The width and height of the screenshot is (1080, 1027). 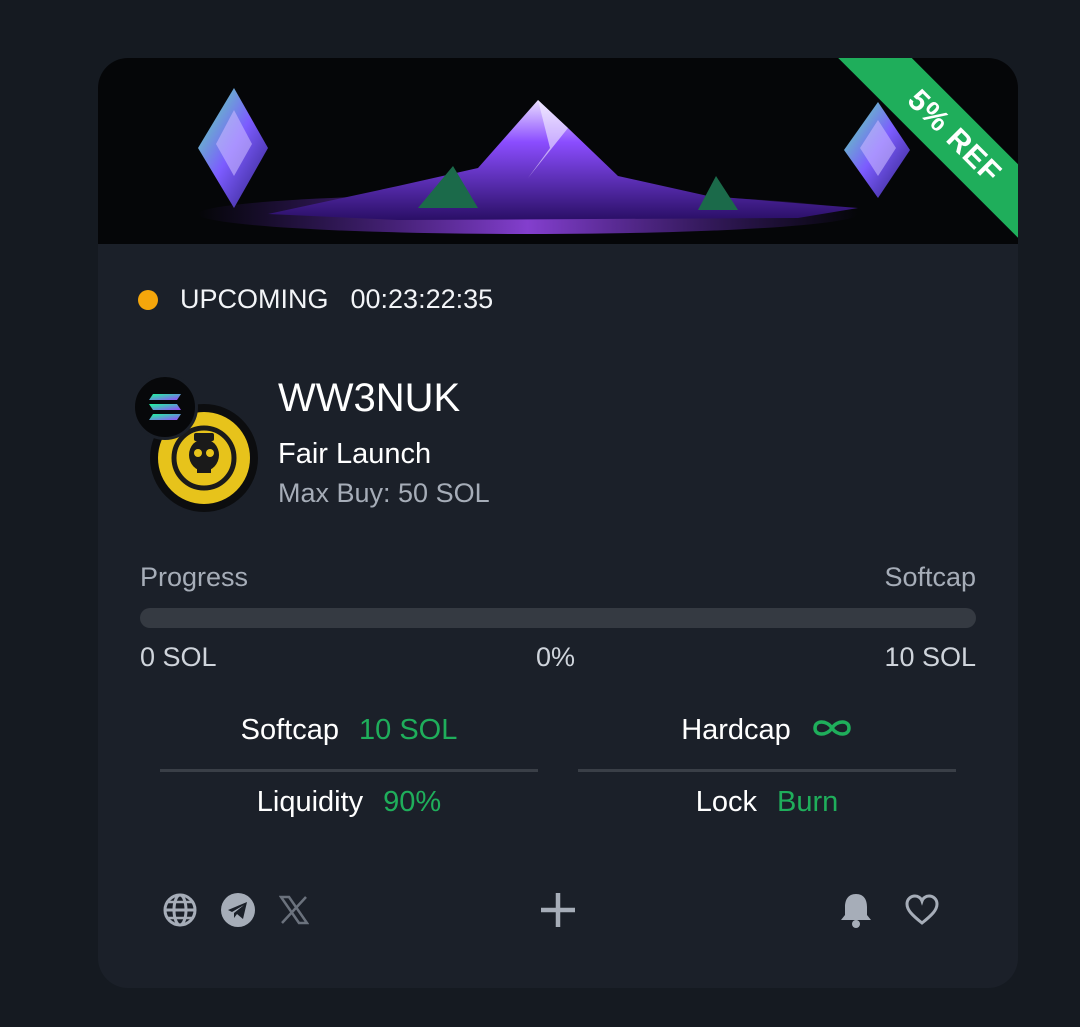 What do you see at coordinates (180, 910) in the screenshot?
I see `globe-icon` at bounding box center [180, 910].